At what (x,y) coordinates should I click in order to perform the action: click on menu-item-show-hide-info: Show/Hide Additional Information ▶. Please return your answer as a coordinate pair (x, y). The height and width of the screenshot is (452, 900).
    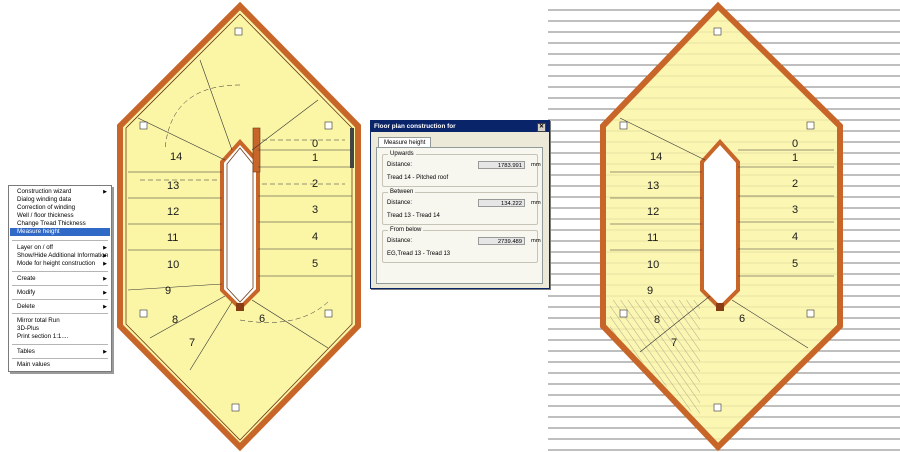
    Looking at the image, I should click on (60, 256).